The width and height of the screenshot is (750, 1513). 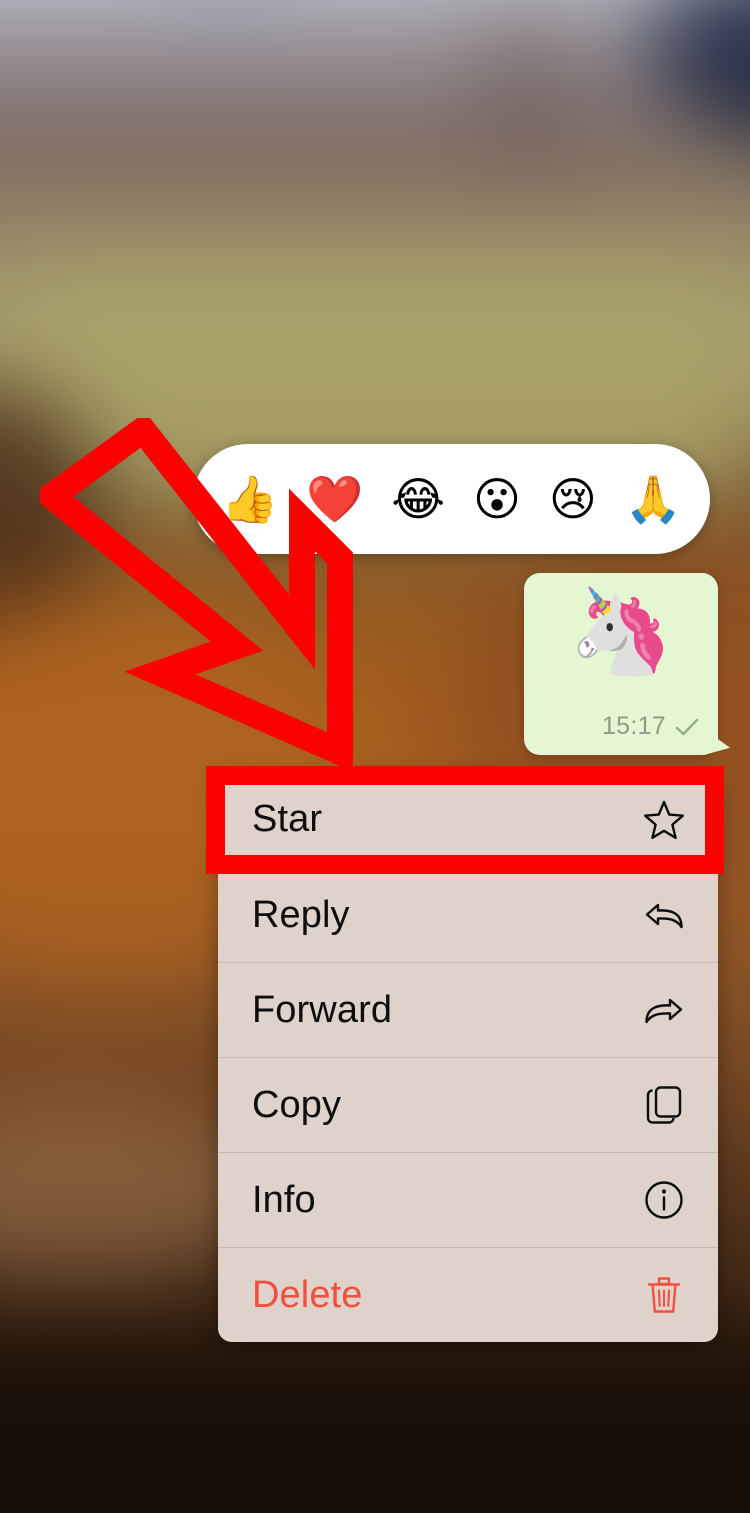 What do you see at coordinates (334, 499) in the screenshot?
I see `heart-reaction: ❤️` at bounding box center [334, 499].